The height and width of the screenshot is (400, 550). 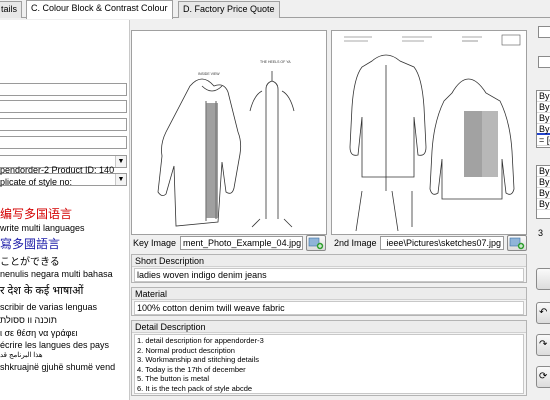 I want to click on tab-factory-price-quote: D. Factory Price Quote, so click(x=229, y=9).